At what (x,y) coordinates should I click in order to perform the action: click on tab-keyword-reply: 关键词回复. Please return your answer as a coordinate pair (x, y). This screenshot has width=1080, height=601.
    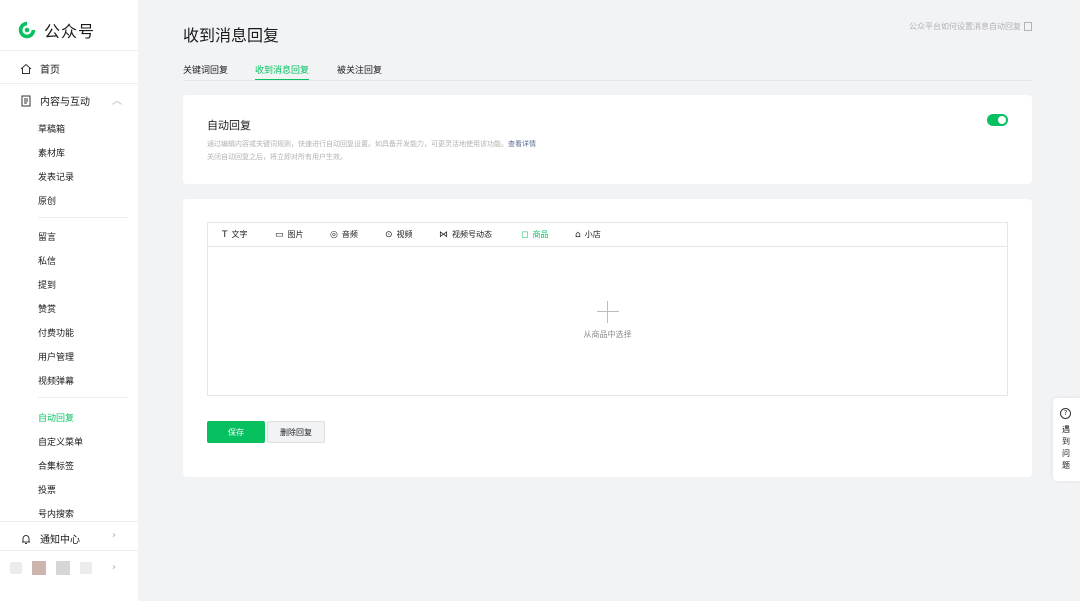
    Looking at the image, I should click on (205, 71).